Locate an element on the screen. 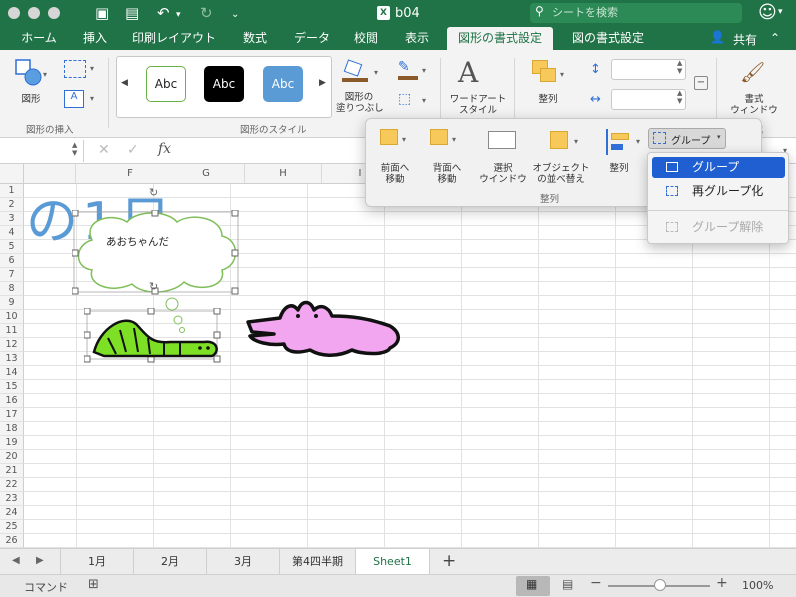  column-header is located at coordinates (50, 174).